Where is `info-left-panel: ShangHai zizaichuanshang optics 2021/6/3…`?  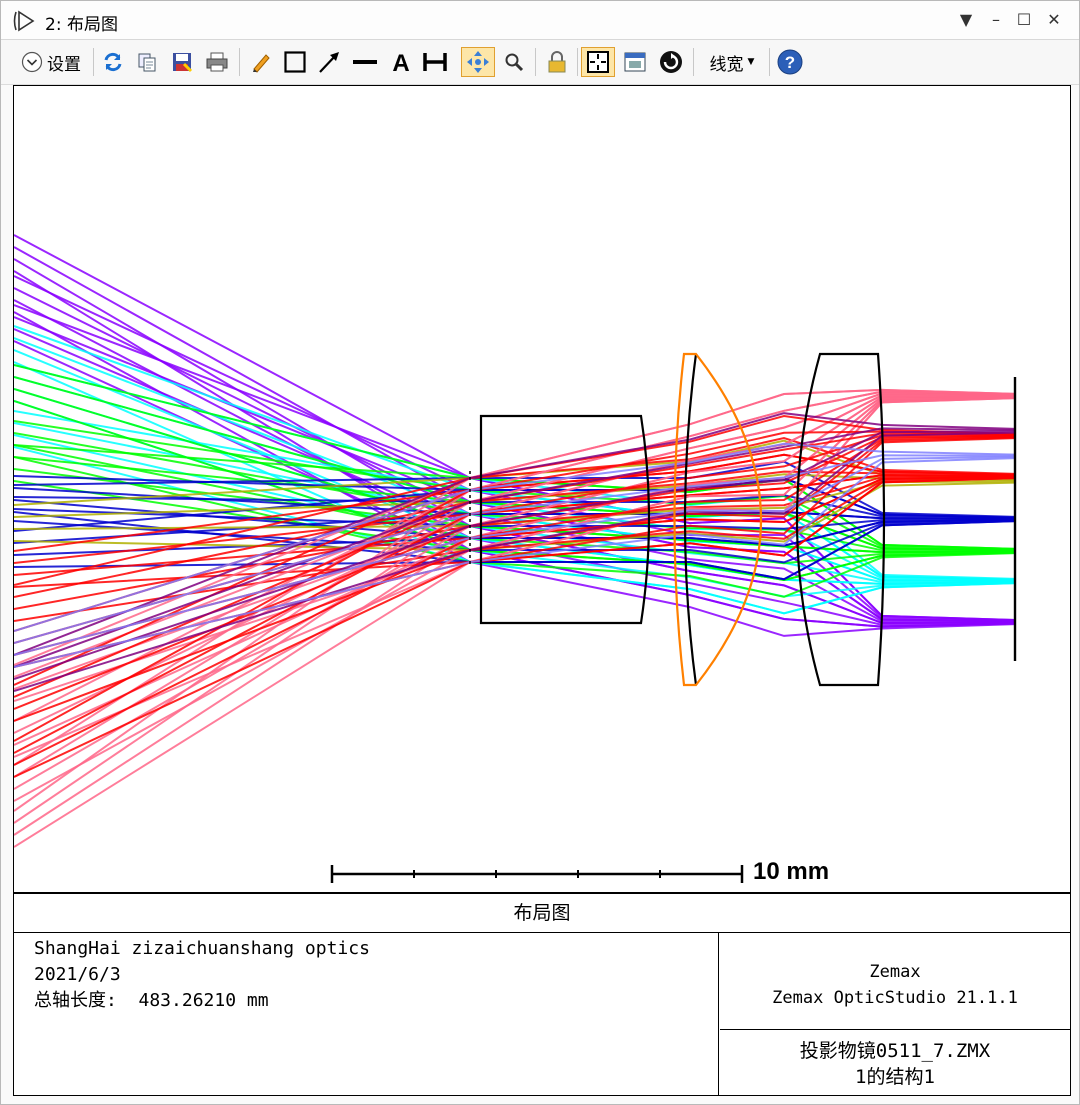
info-left-panel: ShangHai zizaichuanshang optics 2021/6/3… is located at coordinates (366, 1014).